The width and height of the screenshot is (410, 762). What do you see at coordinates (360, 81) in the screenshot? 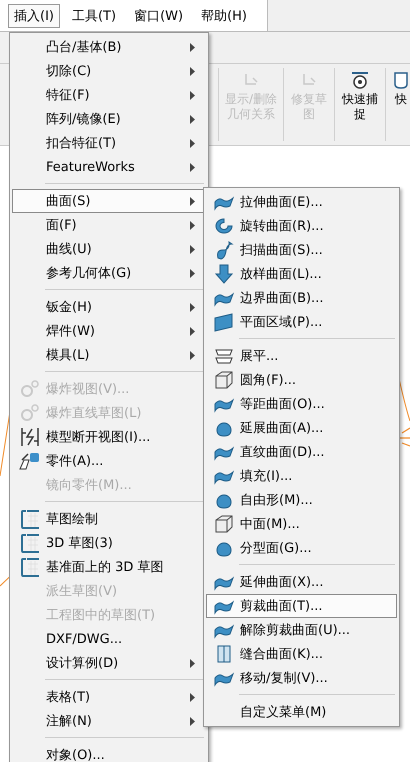
I see `target-icon` at bounding box center [360, 81].